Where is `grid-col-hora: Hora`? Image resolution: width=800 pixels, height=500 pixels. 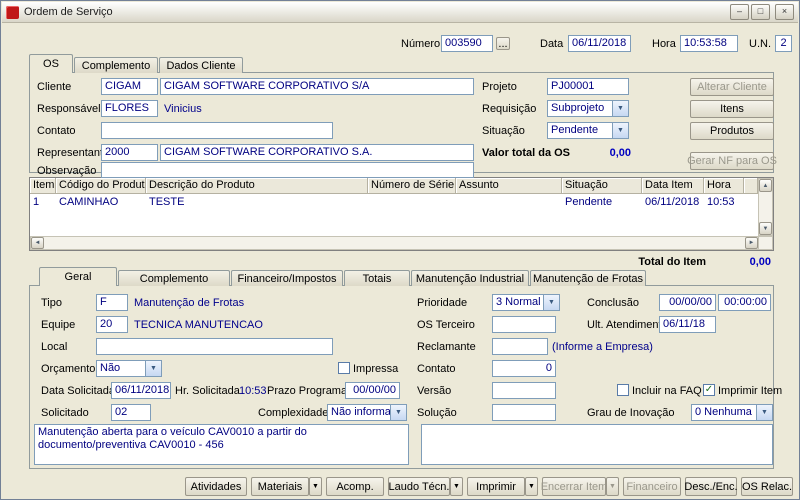 grid-col-hora: Hora is located at coordinates (724, 186).